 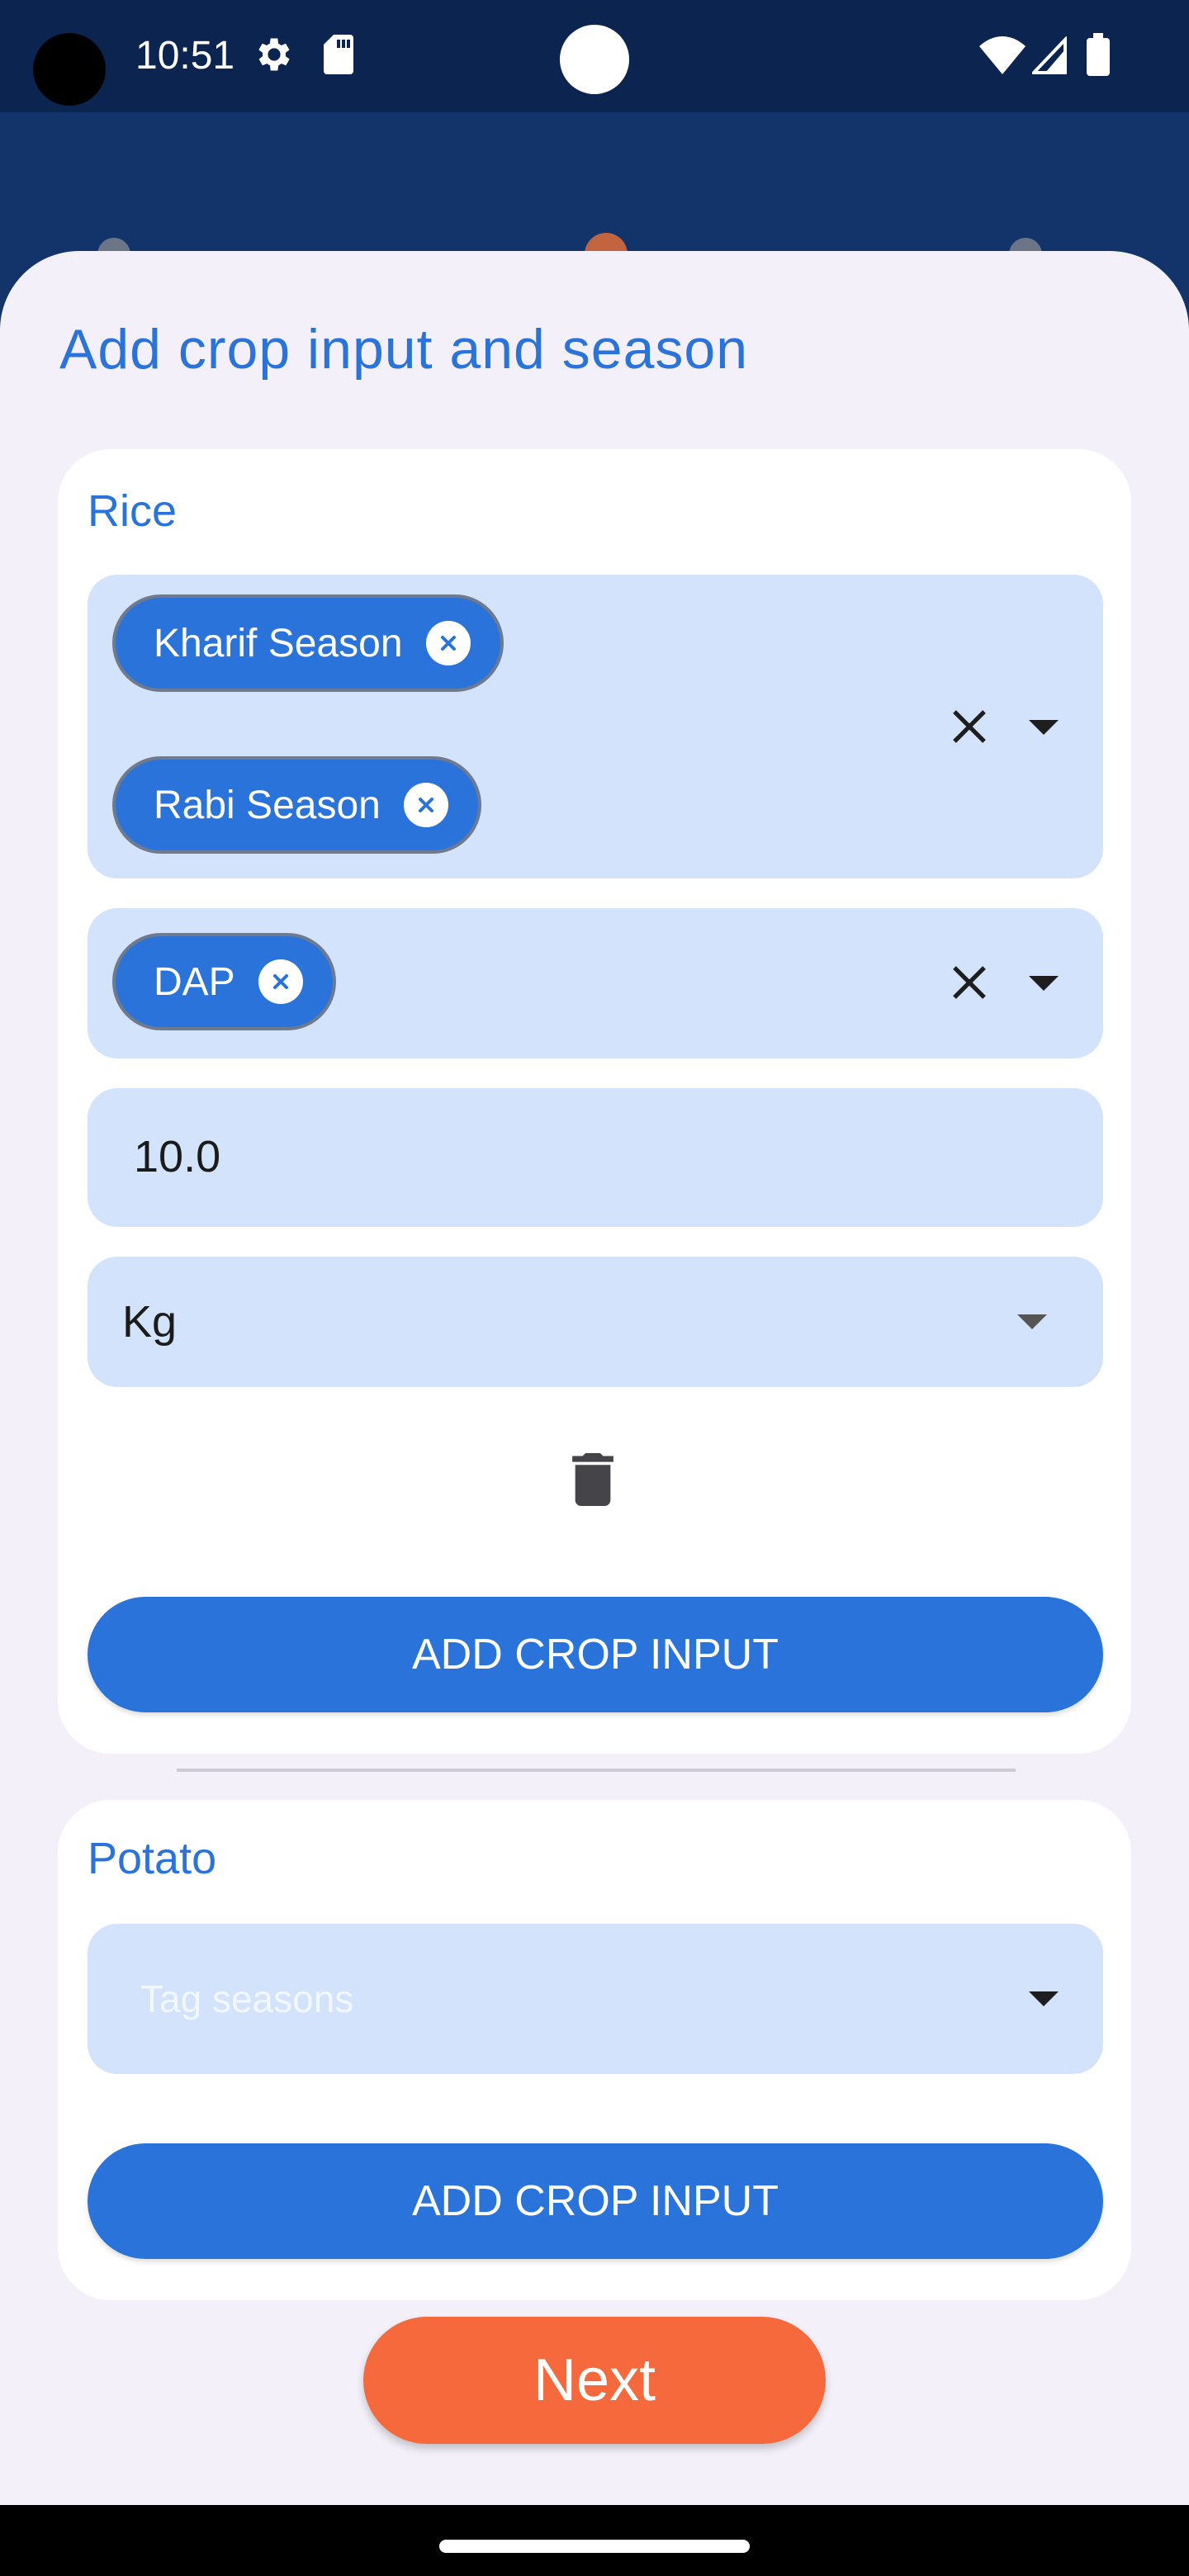 What do you see at coordinates (596, 1770) in the screenshot?
I see `divider` at bounding box center [596, 1770].